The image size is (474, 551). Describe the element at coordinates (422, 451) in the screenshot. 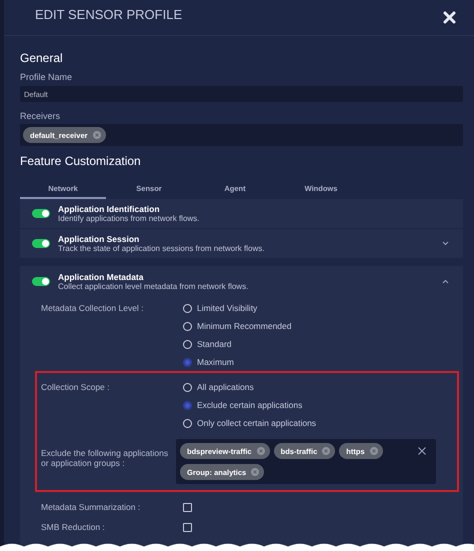

I see `clear-icon` at that location.